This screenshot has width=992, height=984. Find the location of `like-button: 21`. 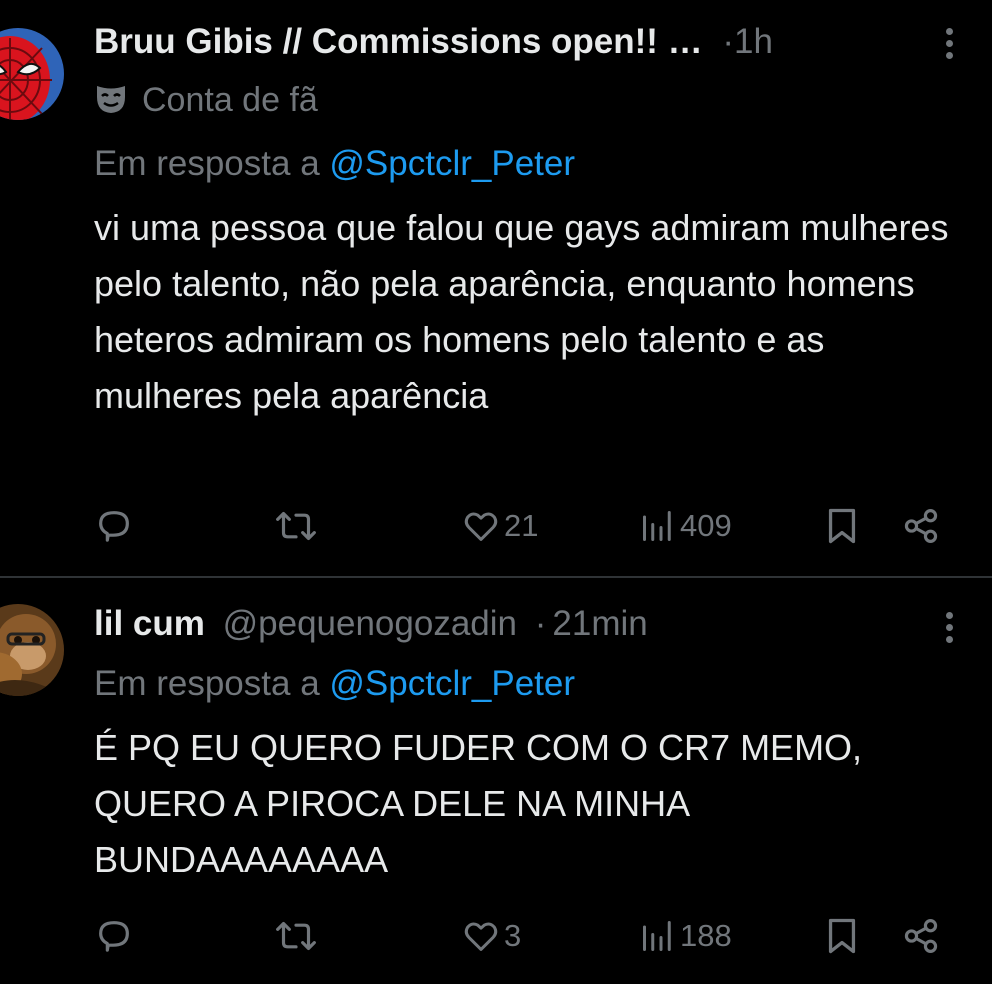

like-button: 21 is located at coordinates (500, 526).